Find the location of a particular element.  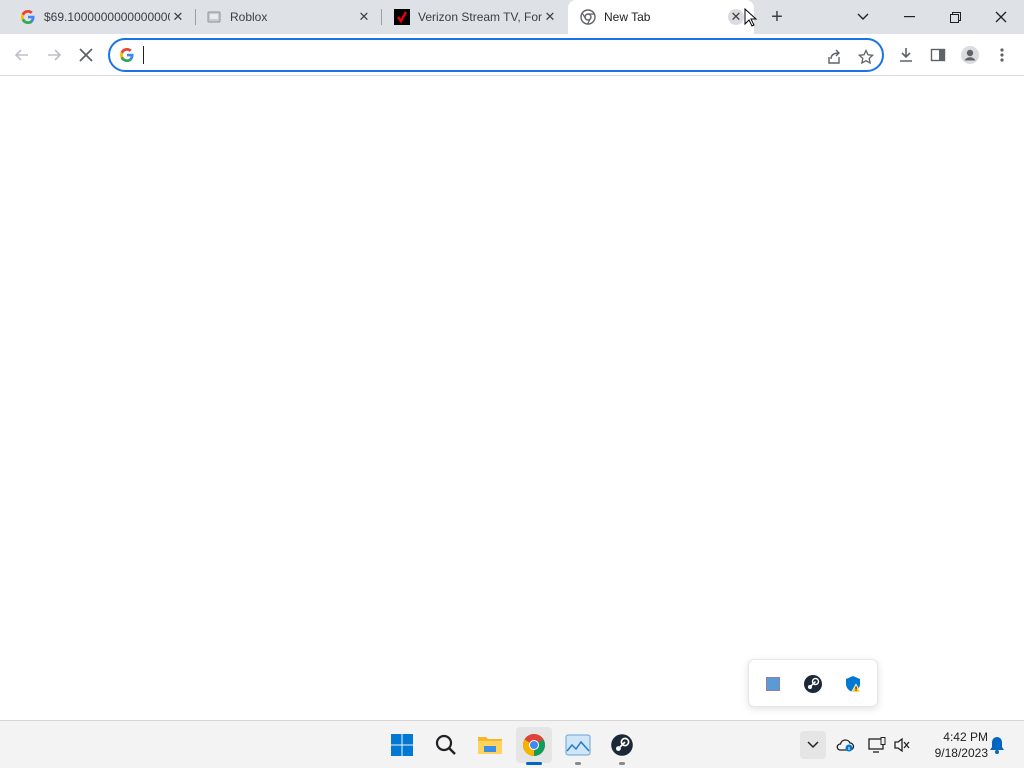

system-clock: 4:42 PM 9/18/2023 is located at coordinates (953, 745).